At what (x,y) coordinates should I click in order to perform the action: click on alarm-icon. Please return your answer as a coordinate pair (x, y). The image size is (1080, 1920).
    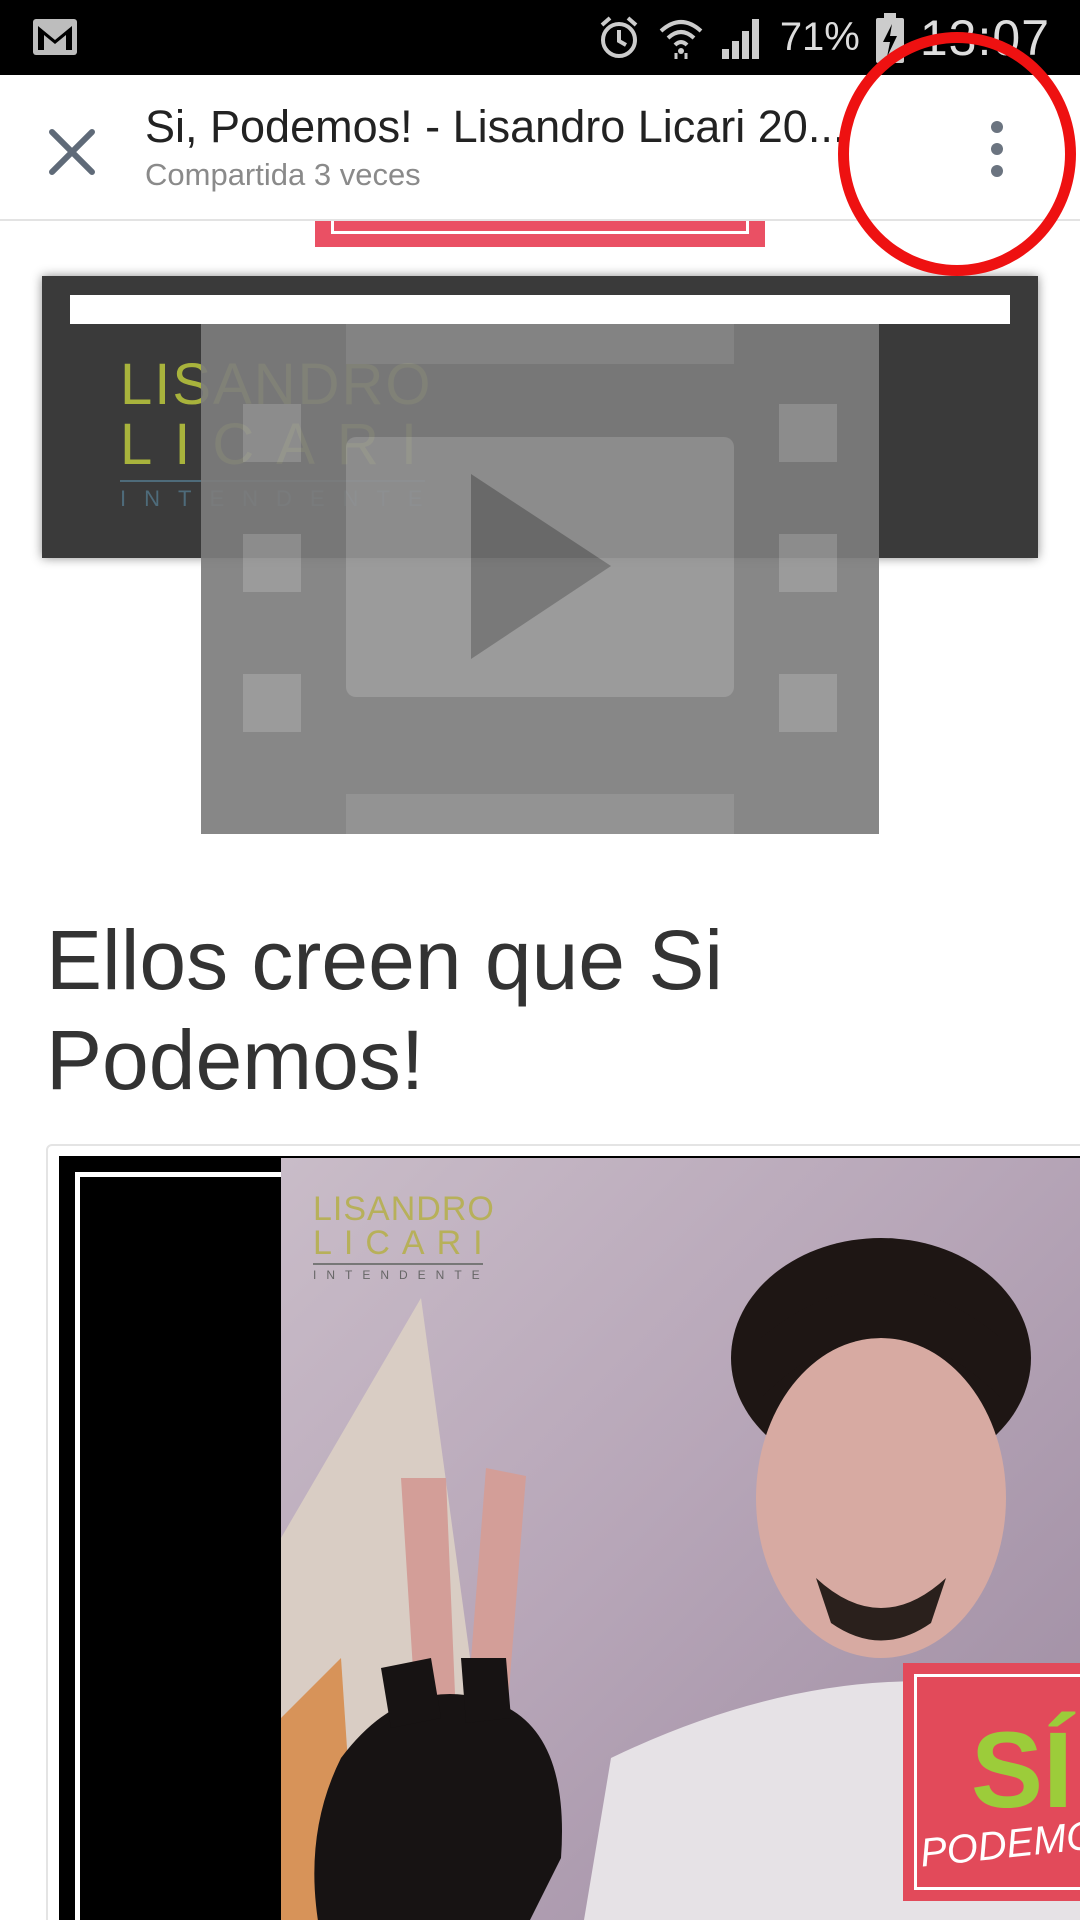
    Looking at the image, I should click on (619, 36).